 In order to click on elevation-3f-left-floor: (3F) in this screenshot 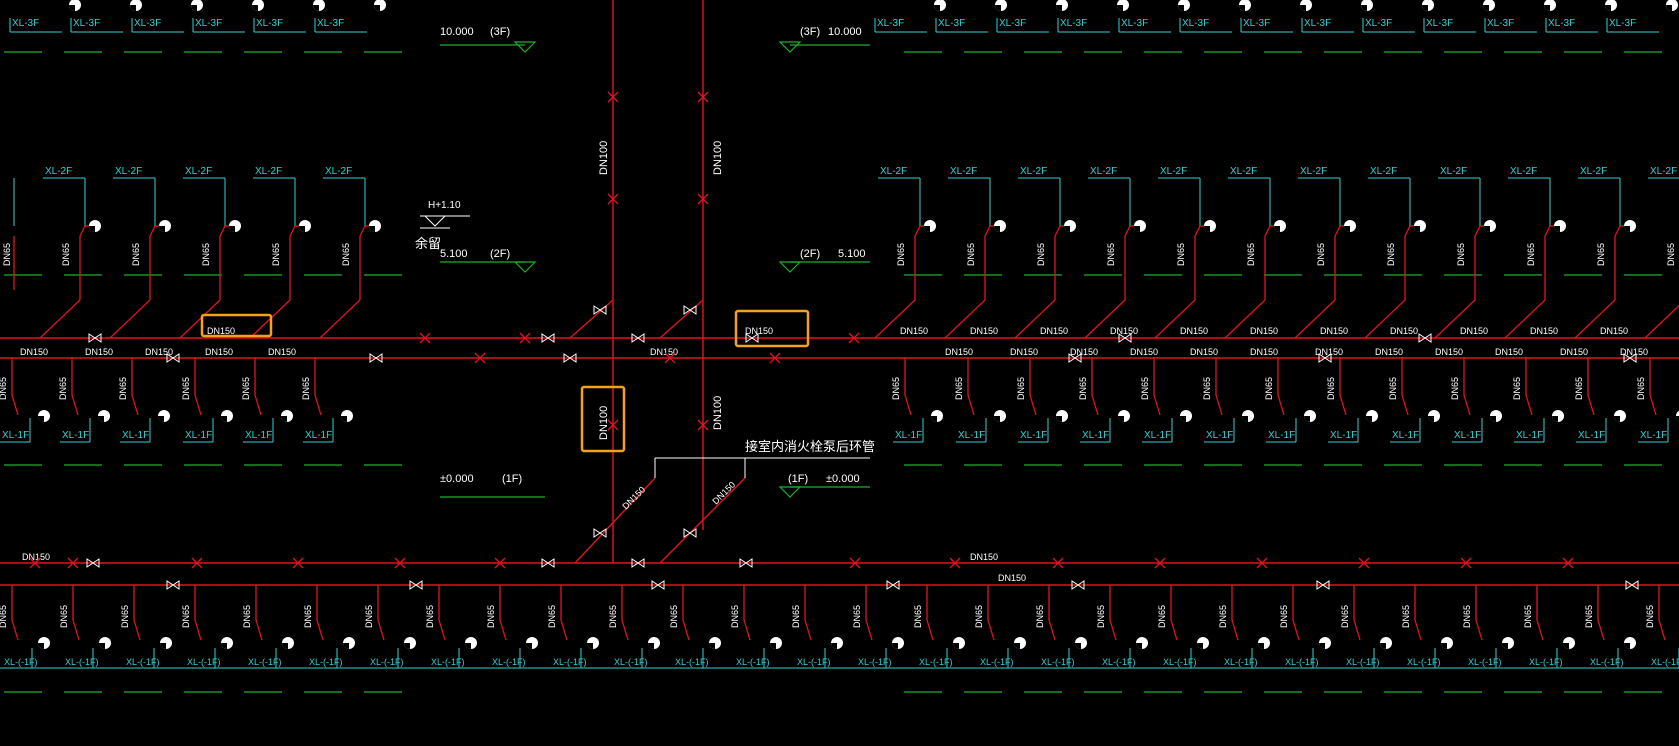, I will do `click(500, 32)`.